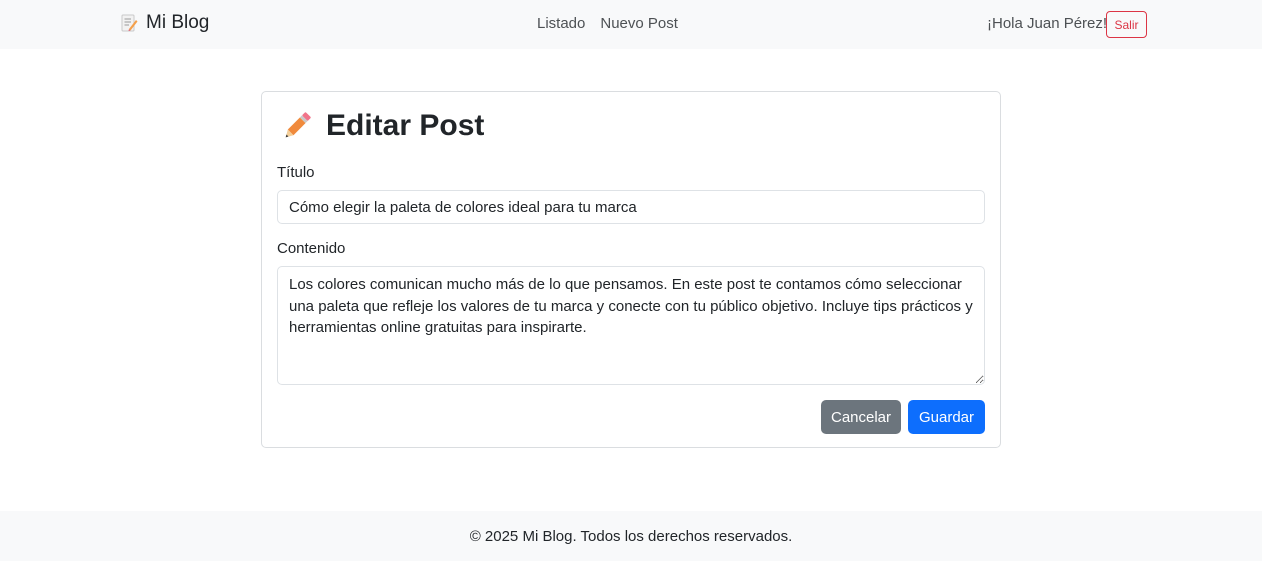 This screenshot has width=1262, height=561. I want to click on memo-icon, so click(129, 23).